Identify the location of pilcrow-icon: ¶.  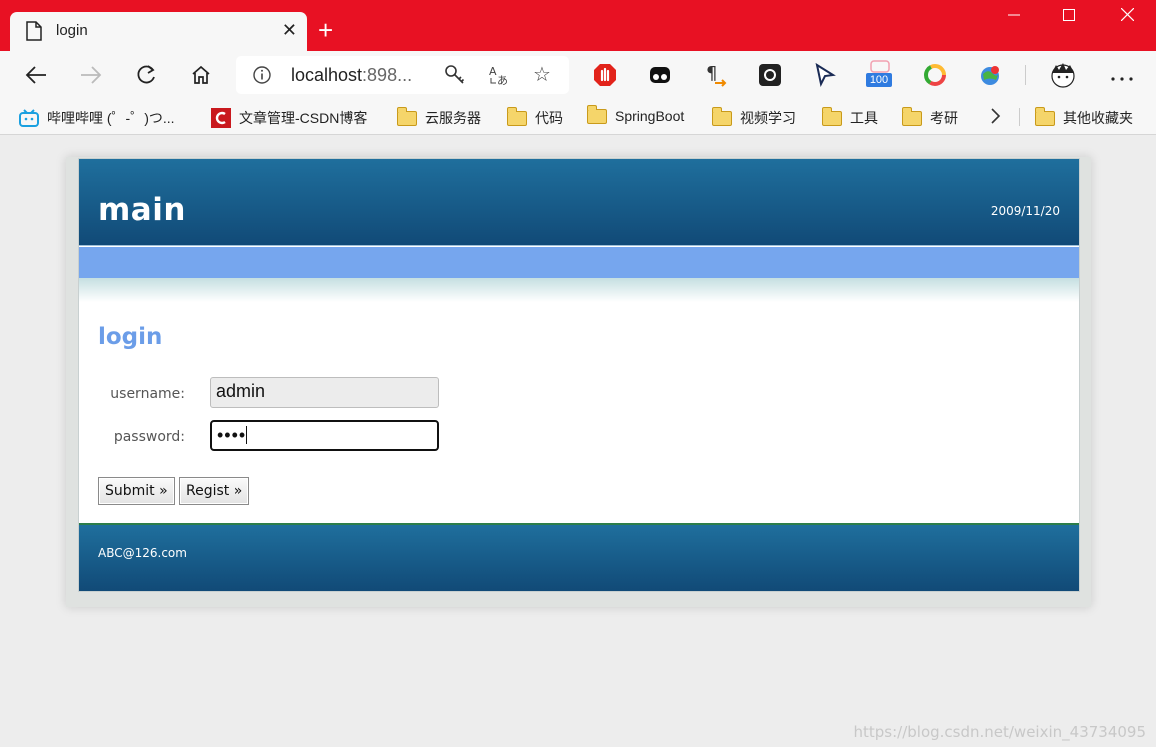
(715, 75).